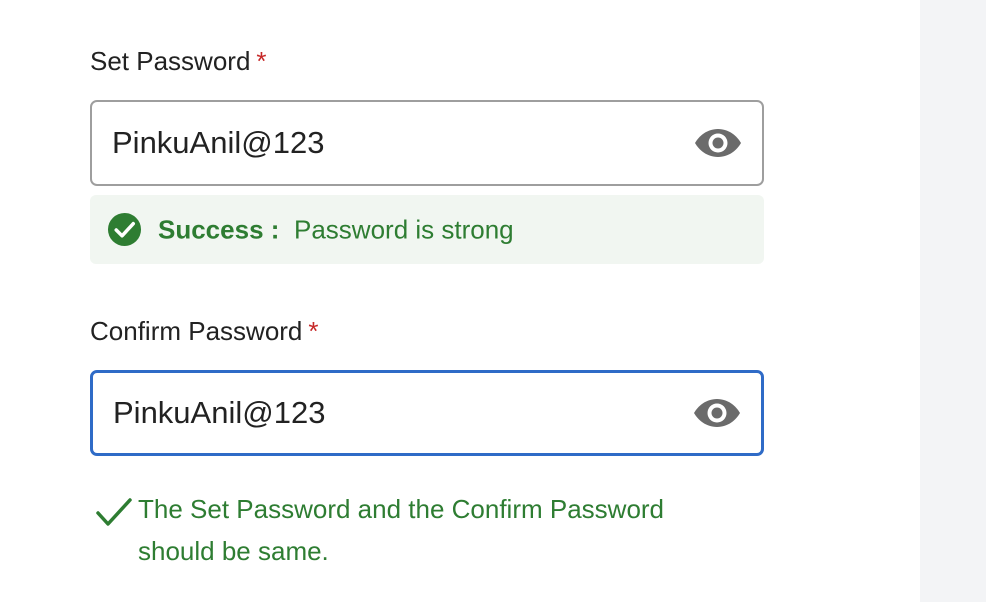  What do you see at coordinates (219, 229) in the screenshot?
I see `success-status-label: Success :` at bounding box center [219, 229].